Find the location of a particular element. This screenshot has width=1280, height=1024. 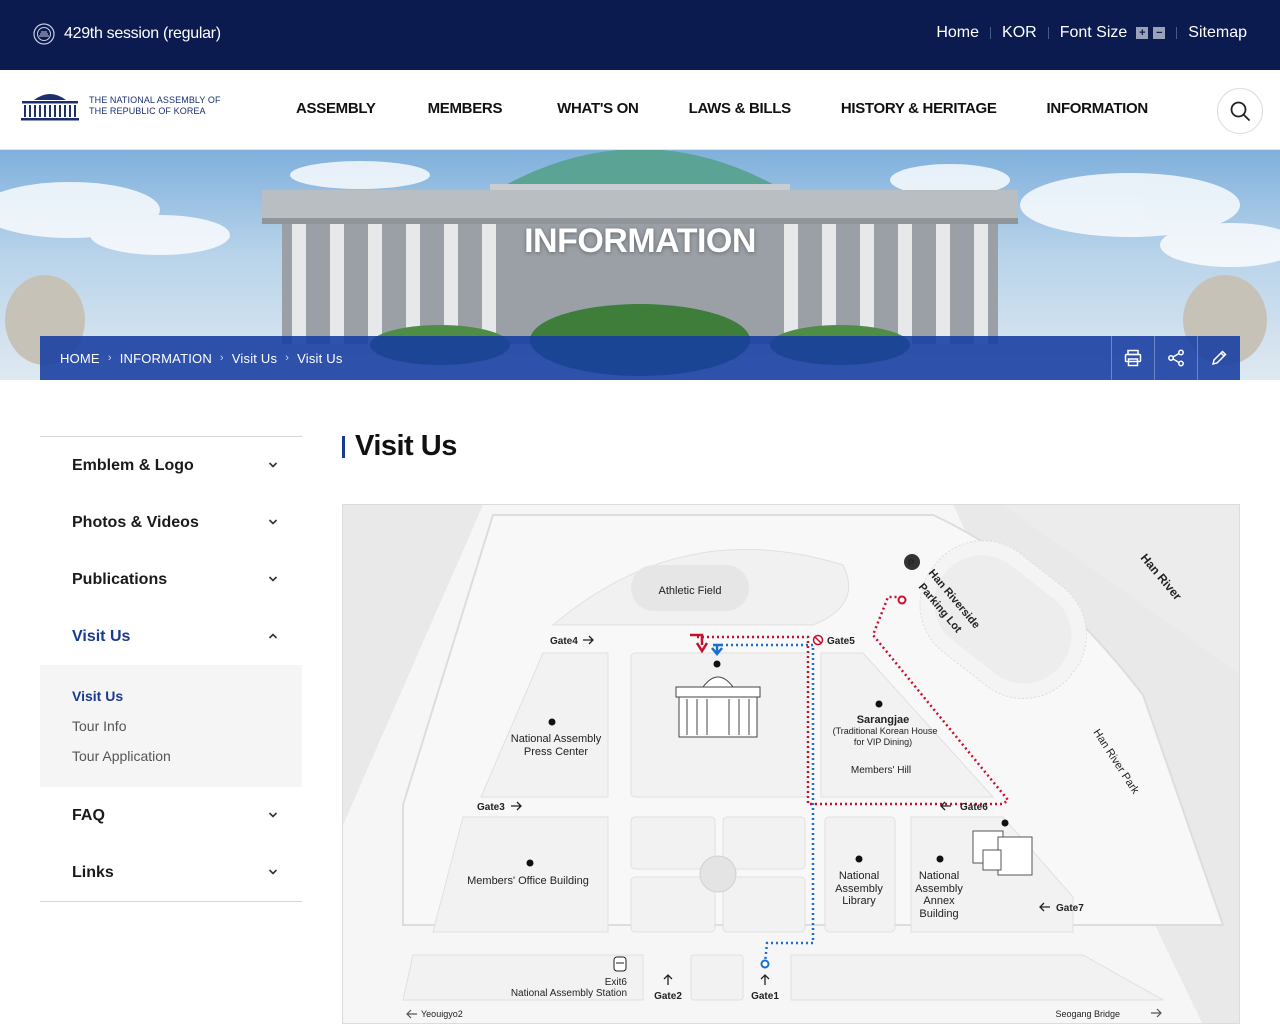

sidebar-item-publications: Publications is located at coordinates (171, 579).